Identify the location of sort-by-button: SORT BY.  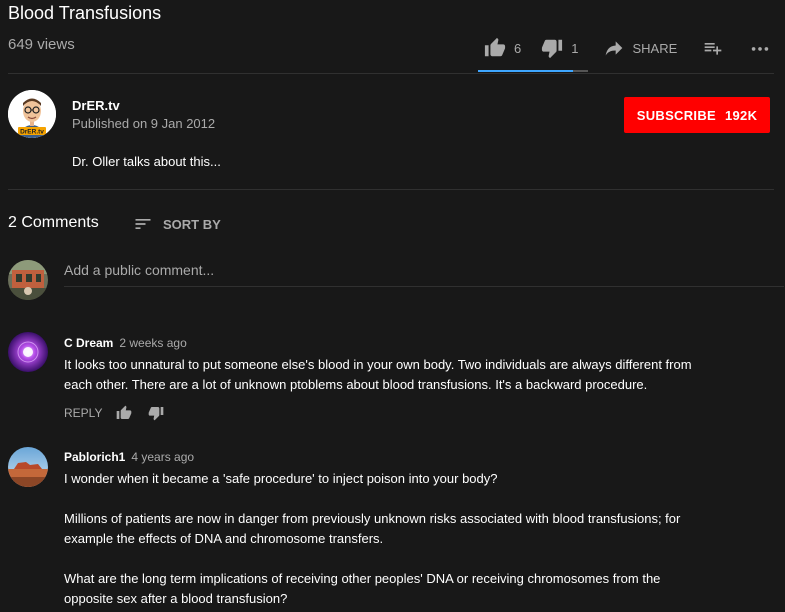
(177, 224).